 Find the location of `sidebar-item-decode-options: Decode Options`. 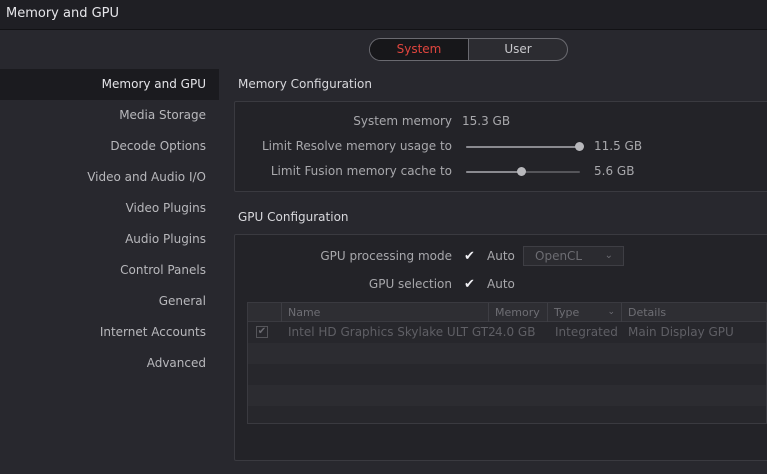

sidebar-item-decode-options: Decode Options is located at coordinates (109, 146).